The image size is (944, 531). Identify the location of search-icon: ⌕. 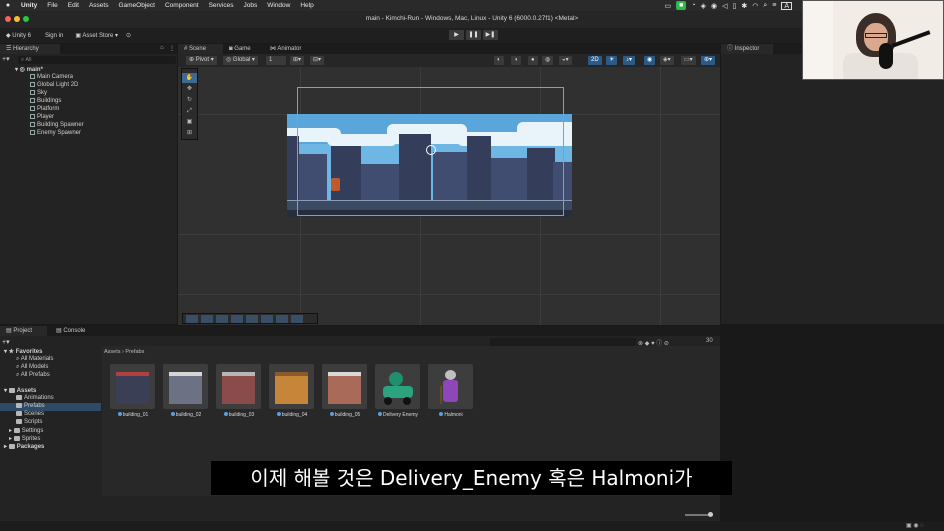
(765, 6).